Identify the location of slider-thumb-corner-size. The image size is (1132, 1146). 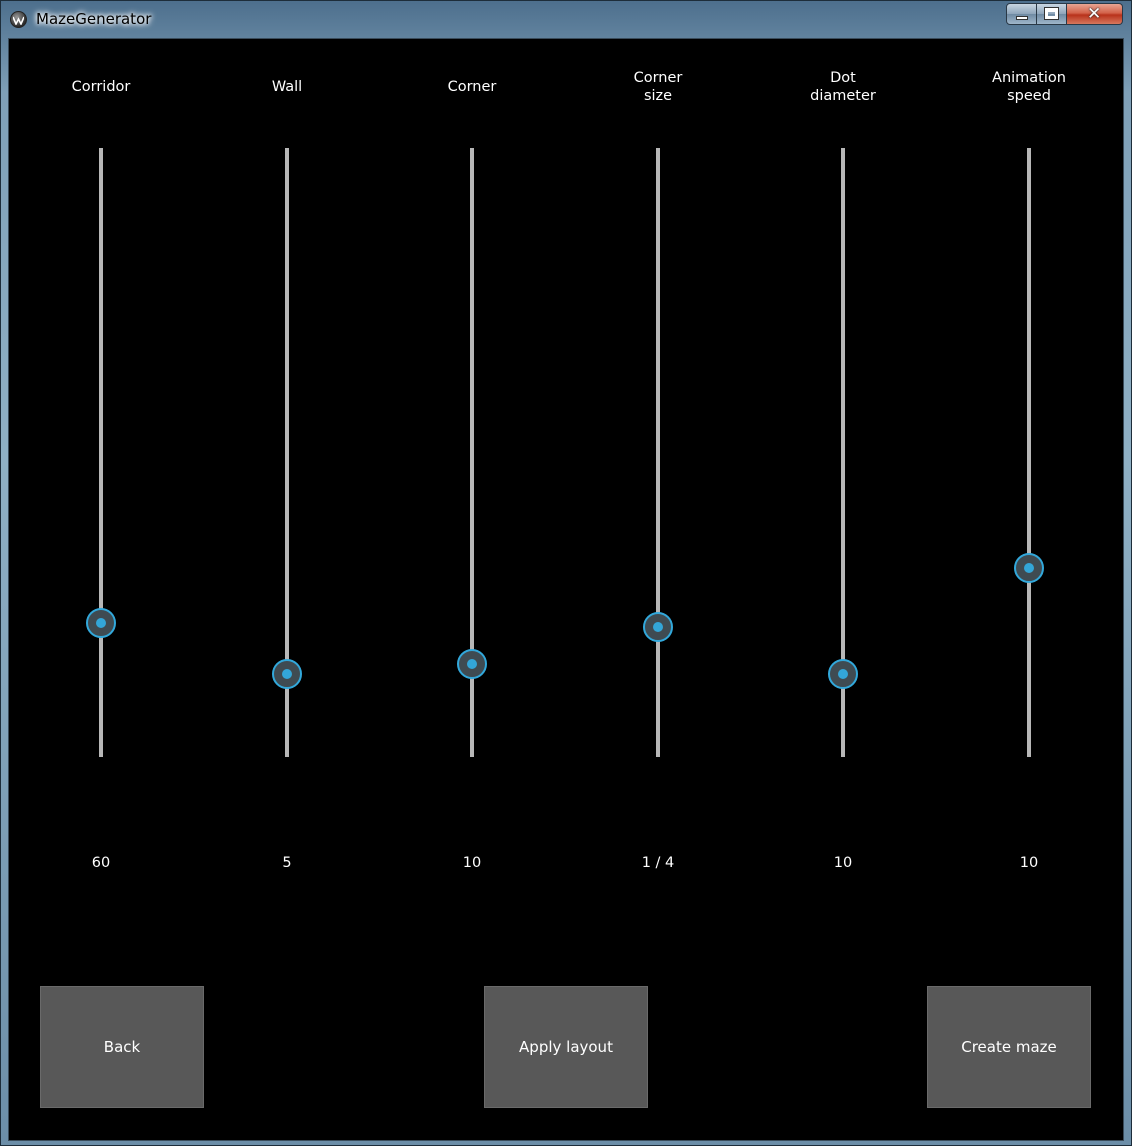
(658, 627).